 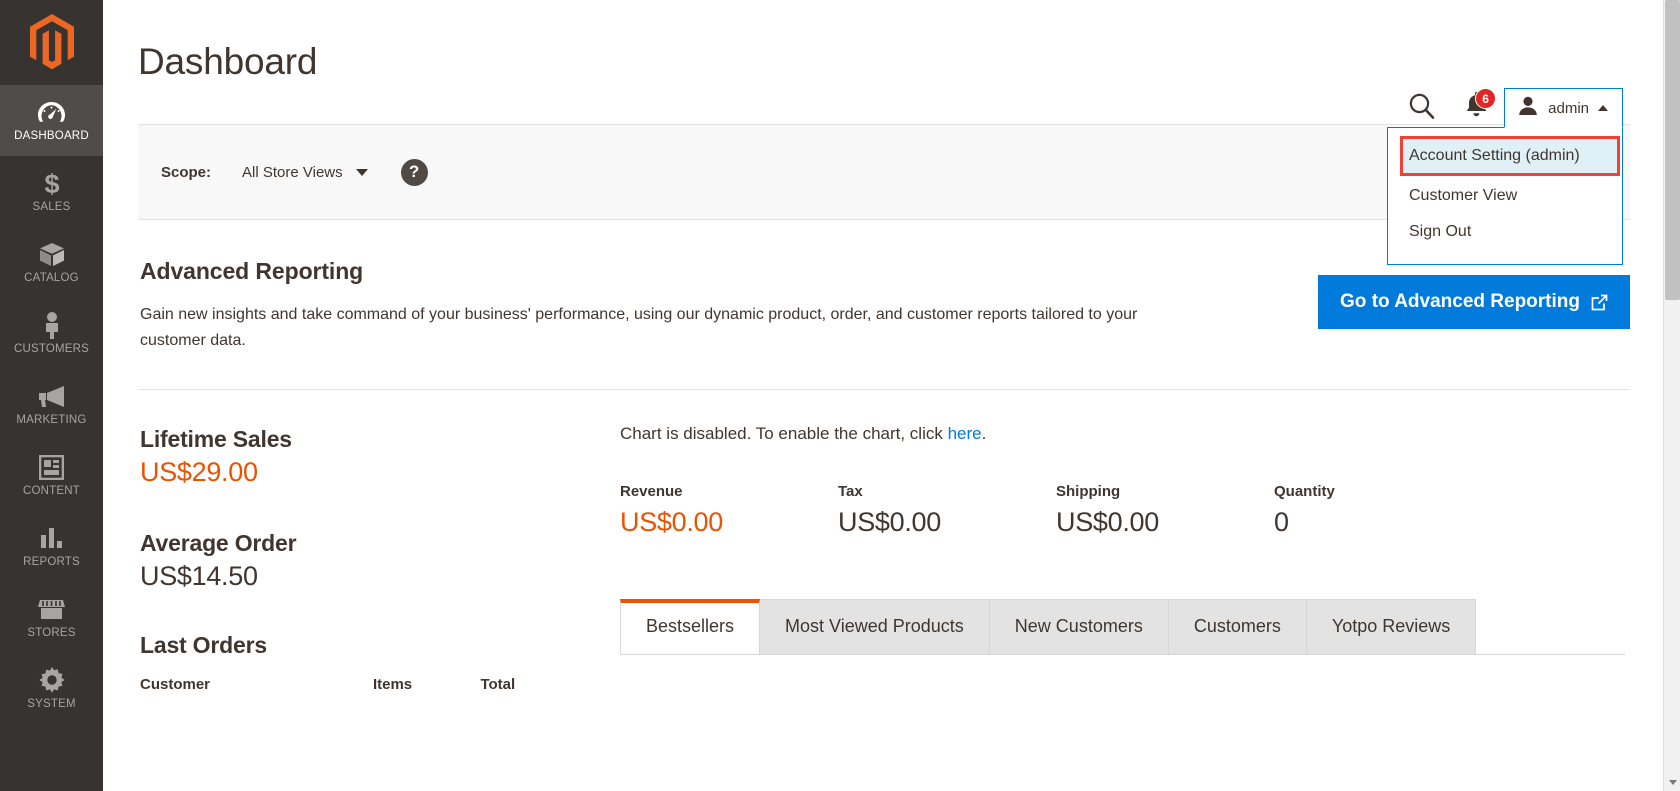 I want to click on scope-label: Scope:, so click(x=186, y=172).